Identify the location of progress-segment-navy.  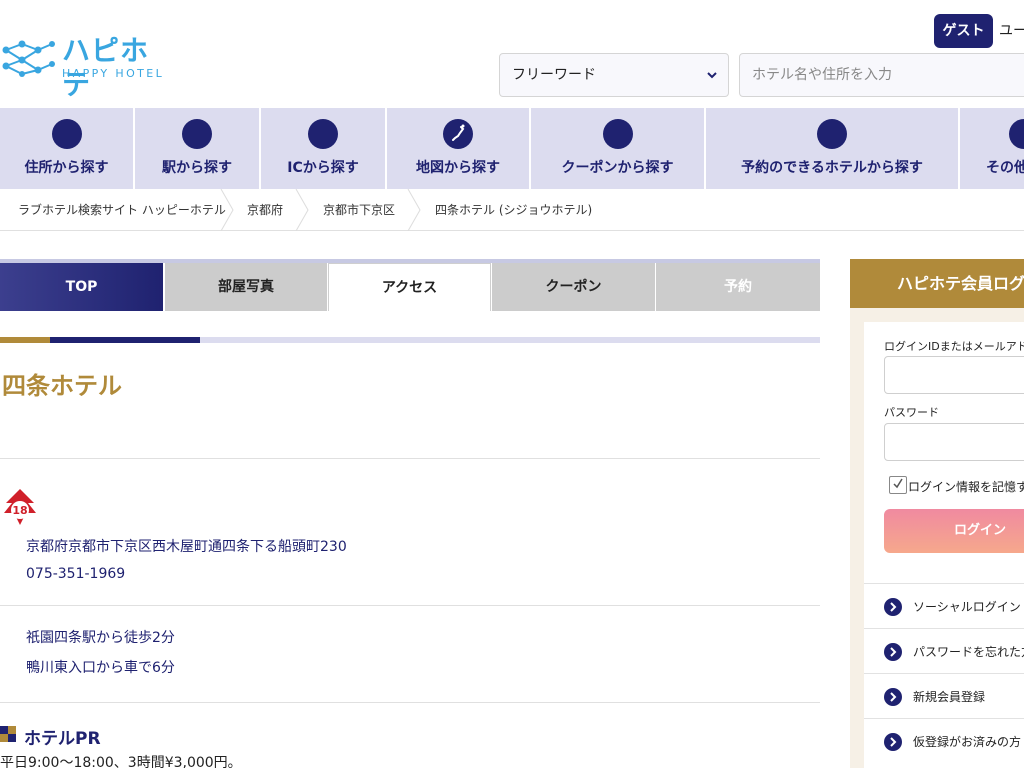
(125, 340).